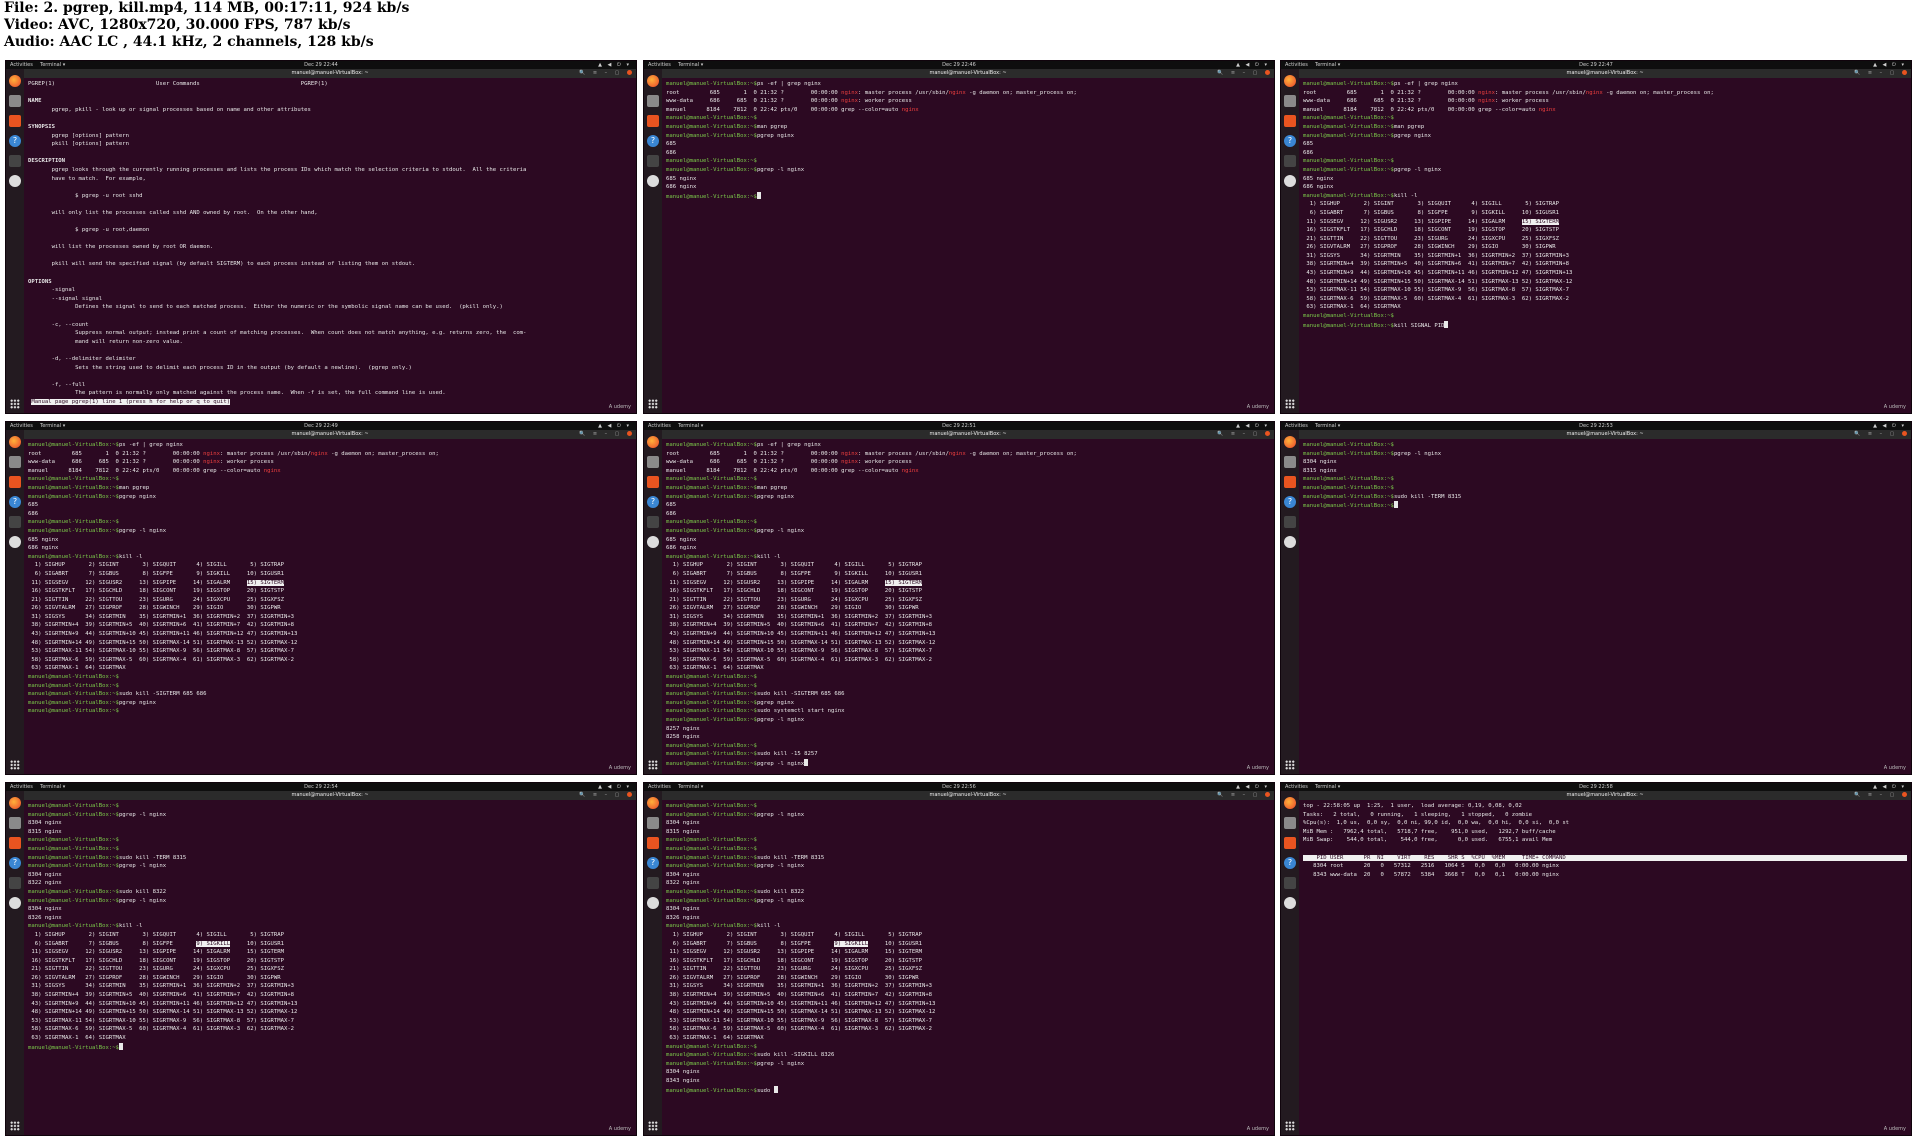 This screenshot has height=1143, width=1919. Describe the element at coordinates (321, 65) in the screenshot. I see `clock: Dec 29 22:44` at that location.